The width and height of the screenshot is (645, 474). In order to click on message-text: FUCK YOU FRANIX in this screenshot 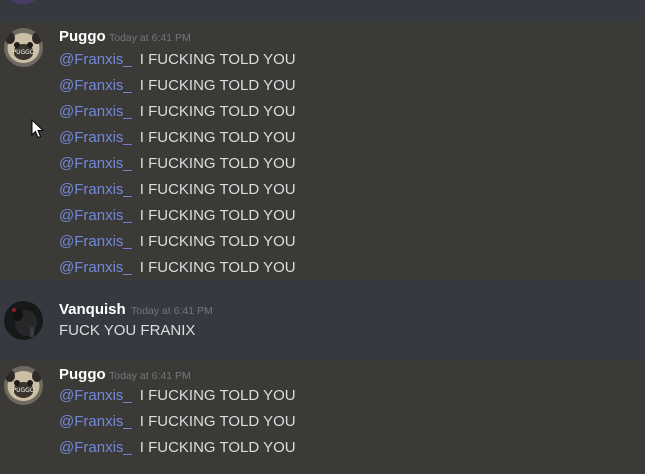, I will do `click(127, 330)`.